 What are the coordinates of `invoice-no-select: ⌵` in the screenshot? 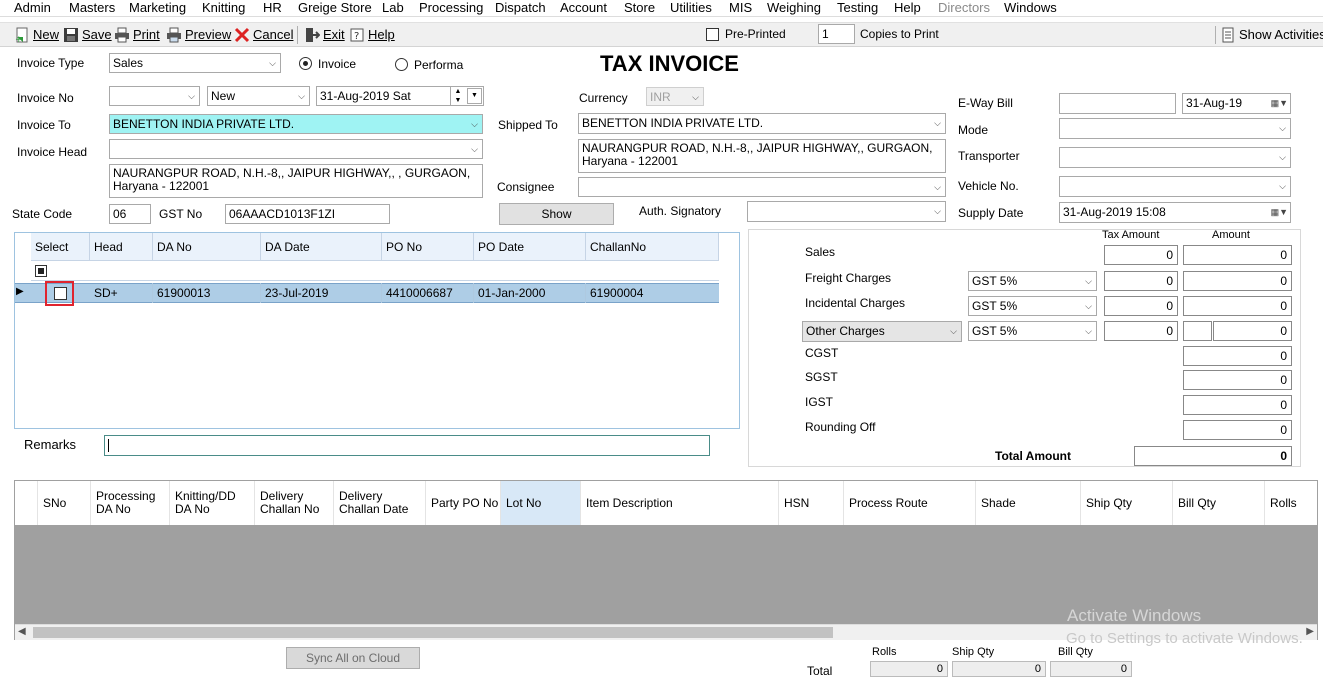 It's located at (154, 96).